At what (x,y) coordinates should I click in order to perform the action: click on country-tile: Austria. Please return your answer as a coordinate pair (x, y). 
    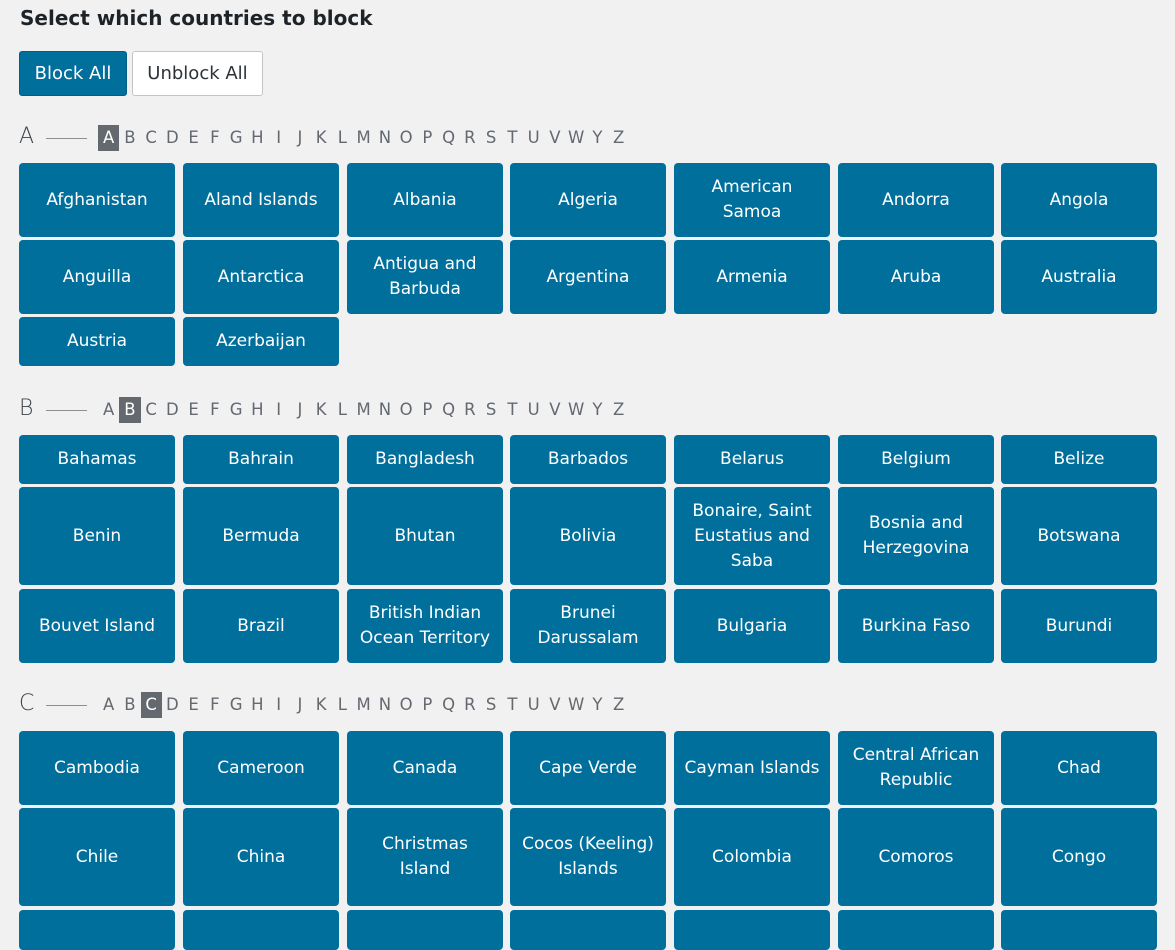
    Looking at the image, I should click on (97, 341).